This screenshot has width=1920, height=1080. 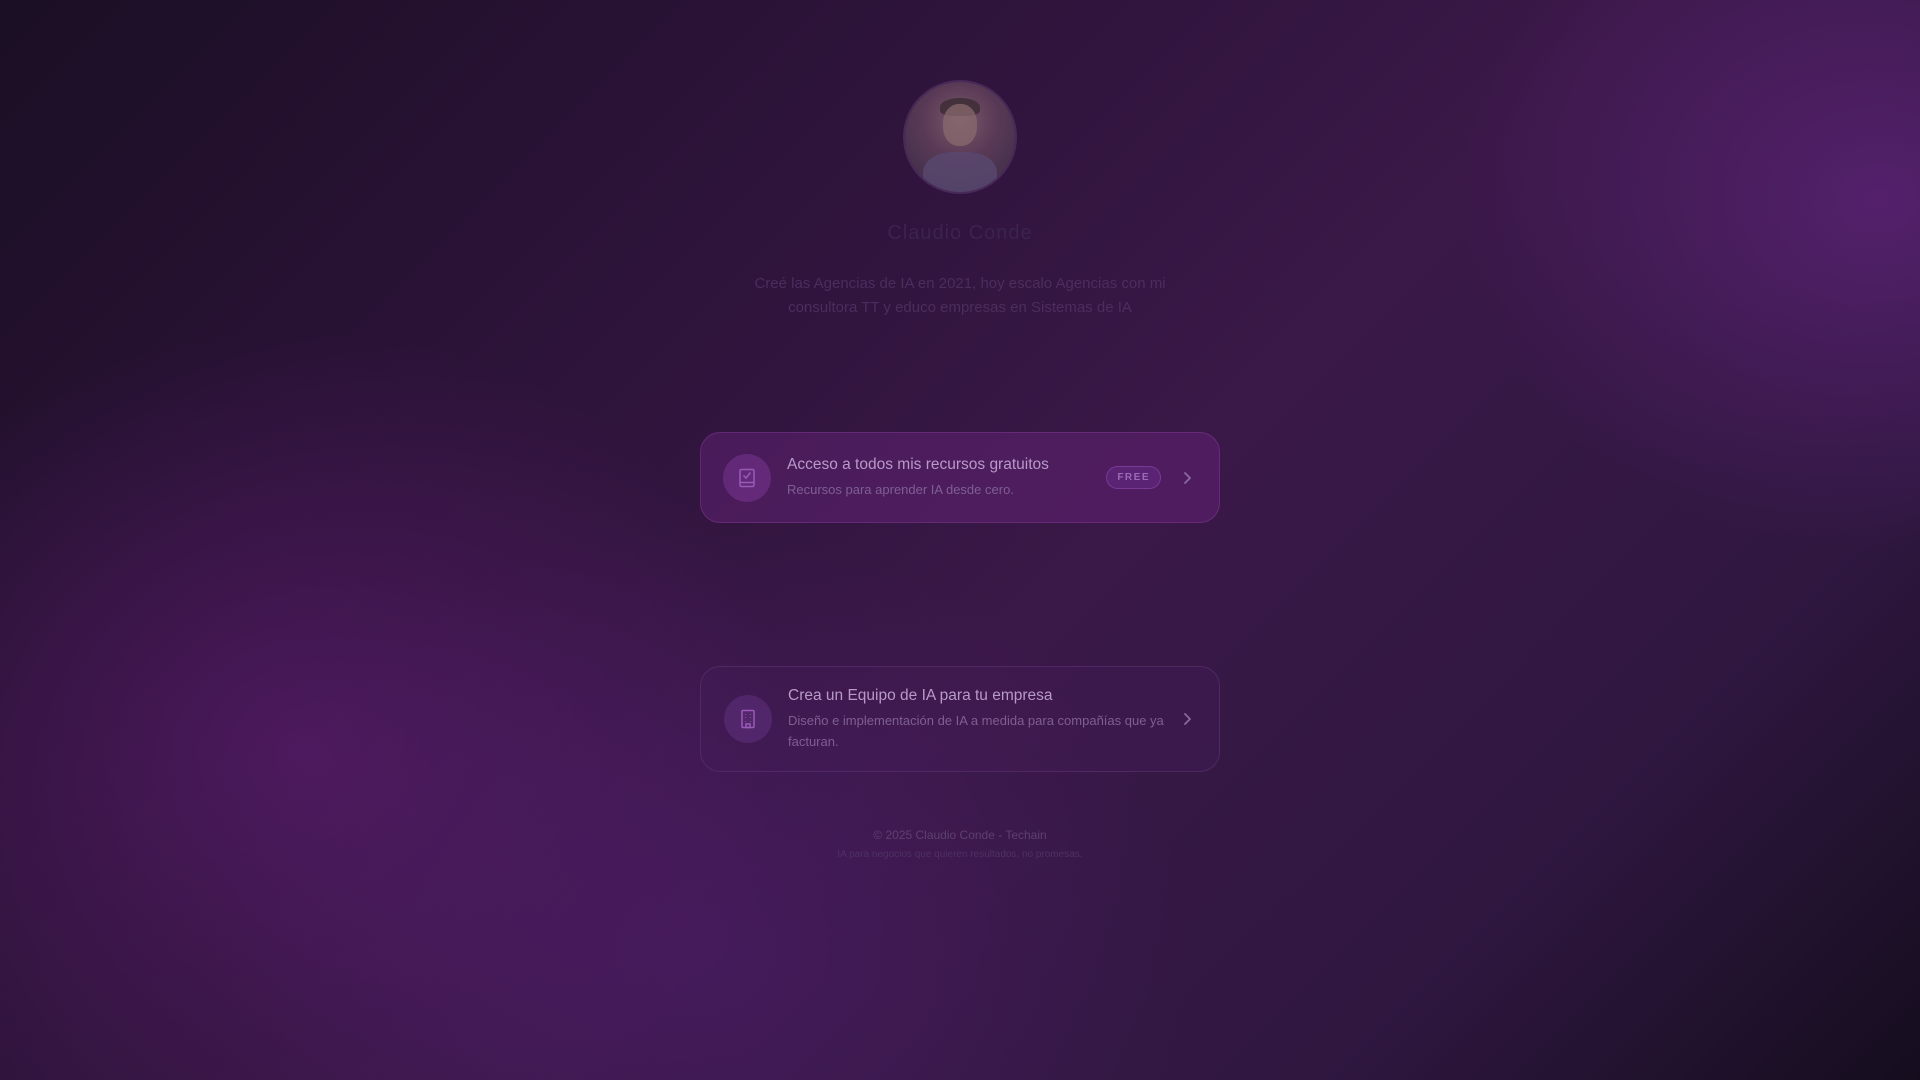 I want to click on profile-name: Claudio Conde, so click(x=960, y=233).